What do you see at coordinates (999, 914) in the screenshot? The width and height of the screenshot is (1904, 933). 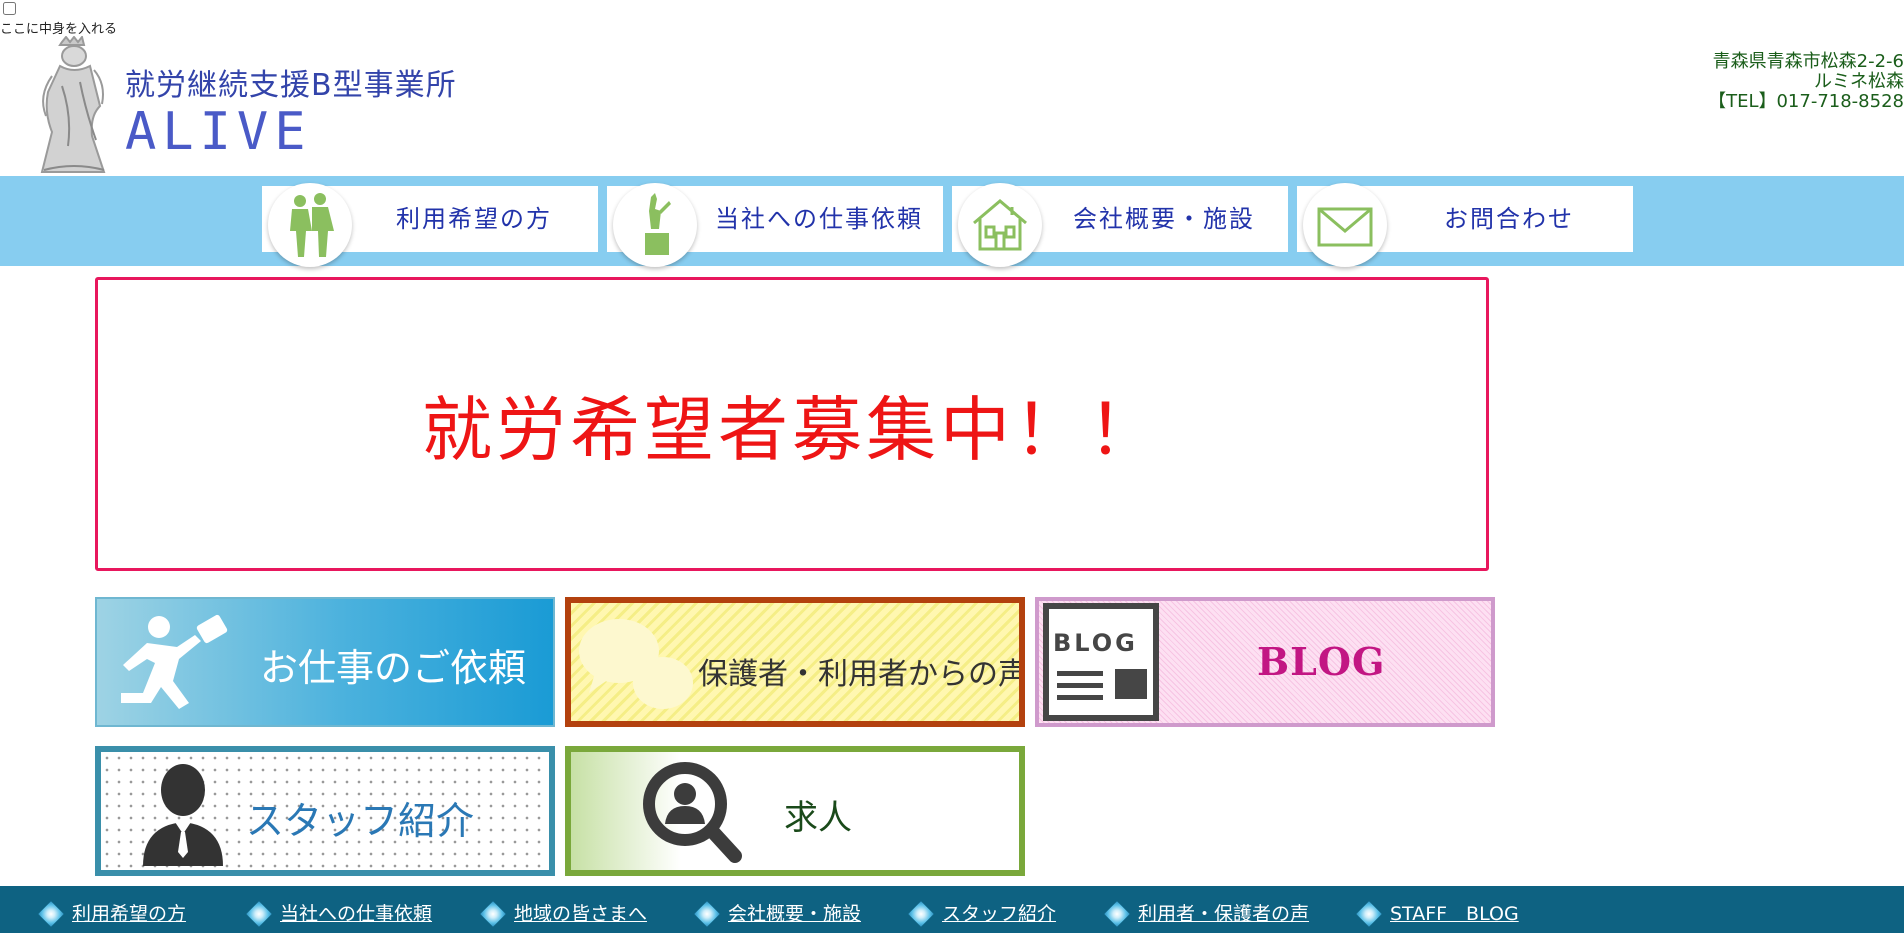 I see `footer-link-label: スタッフ紹介` at bounding box center [999, 914].